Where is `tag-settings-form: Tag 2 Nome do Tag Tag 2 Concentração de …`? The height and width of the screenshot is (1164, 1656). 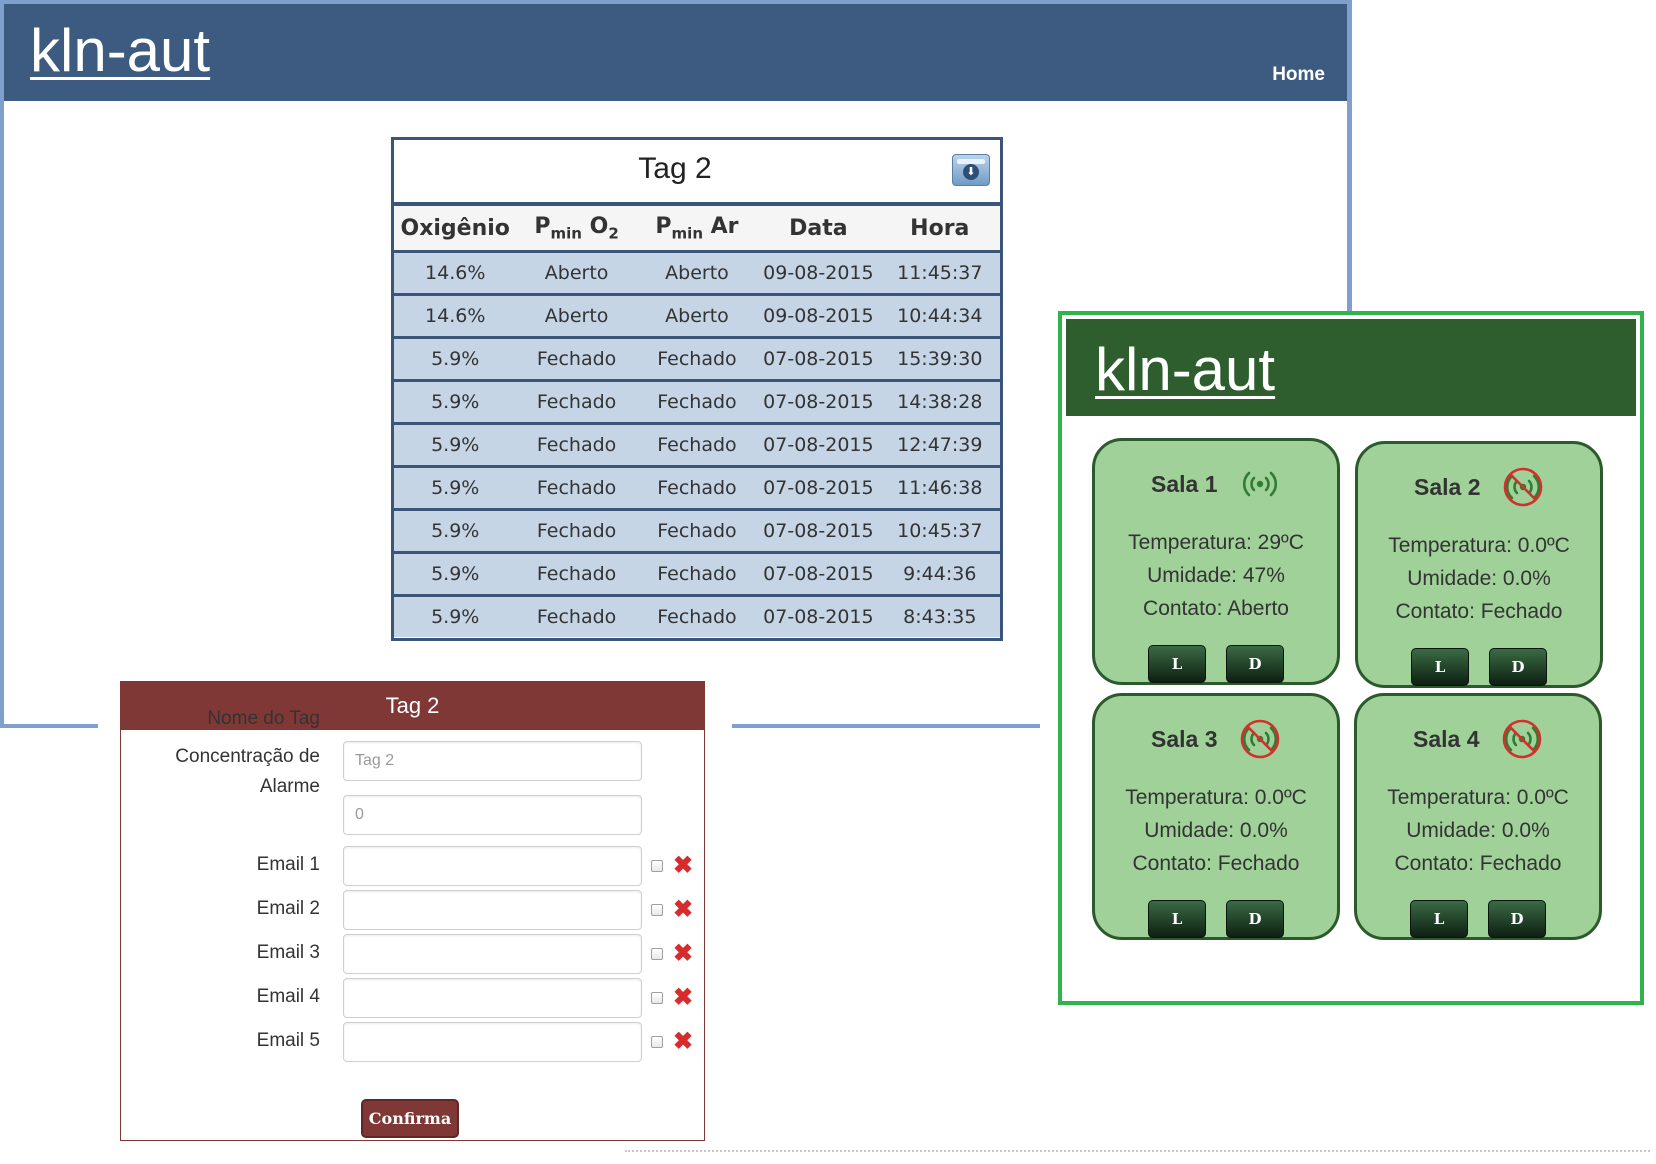
tag-settings-form: Tag 2 Nome do Tag Tag 2 Concentração de … is located at coordinates (412, 911).